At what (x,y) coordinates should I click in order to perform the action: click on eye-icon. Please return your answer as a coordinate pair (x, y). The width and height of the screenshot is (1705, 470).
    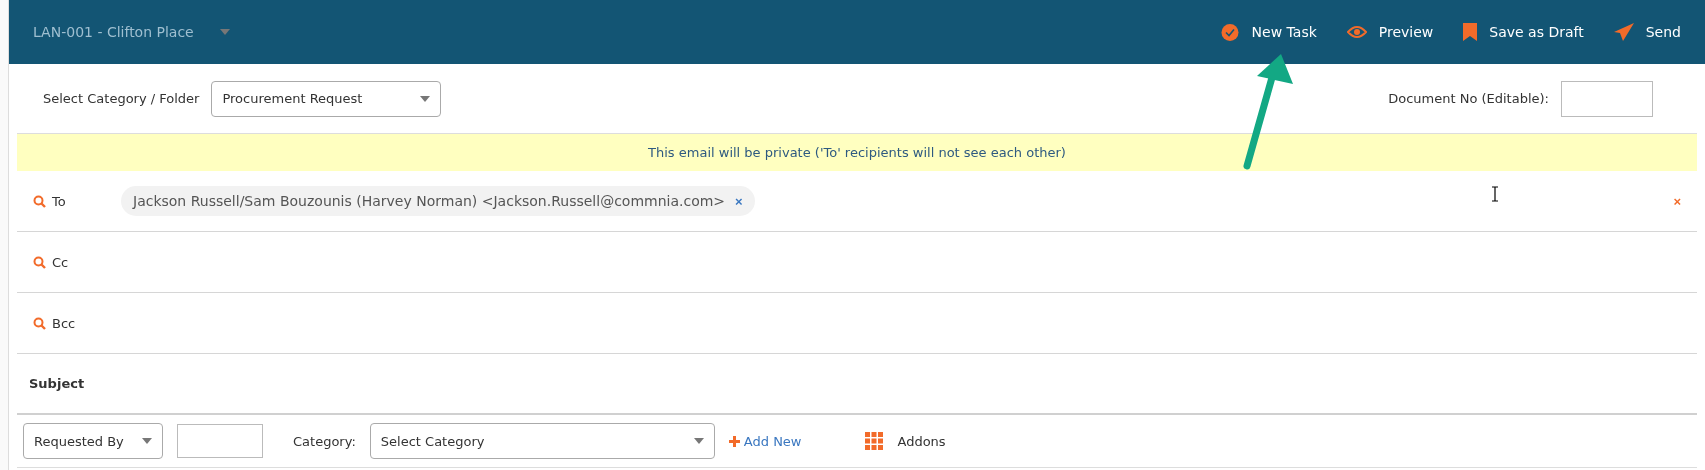
    Looking at the image, I should click on (1356, 32).